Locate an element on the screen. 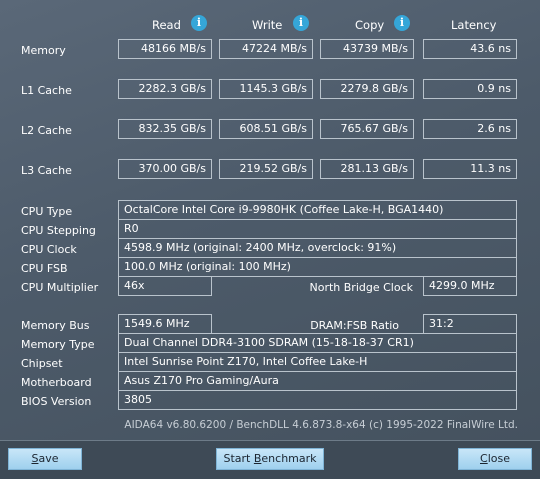 Image resolution: width=540 pixels, height=479 pixels. bios-version-label: BIOS Version is located at coordinates (56, 401).